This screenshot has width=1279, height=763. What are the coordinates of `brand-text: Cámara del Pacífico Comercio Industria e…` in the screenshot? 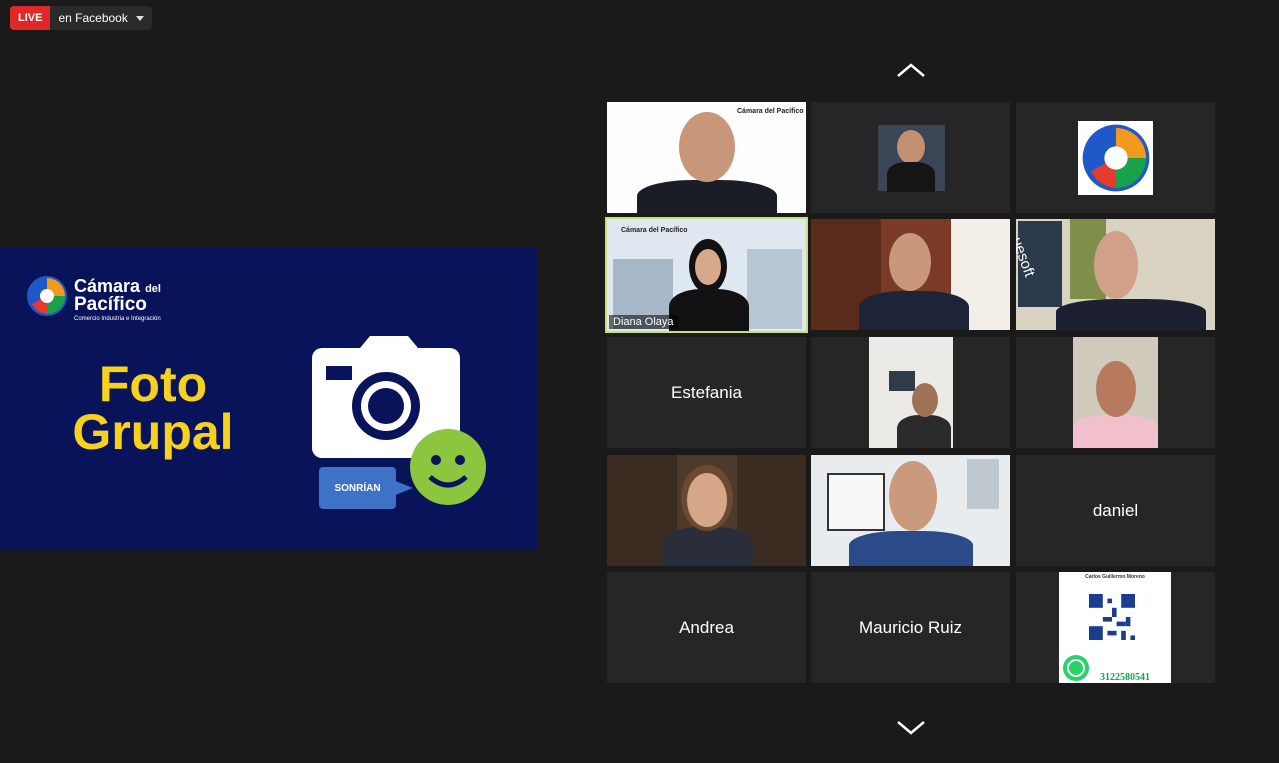 It's located at (117, 299).